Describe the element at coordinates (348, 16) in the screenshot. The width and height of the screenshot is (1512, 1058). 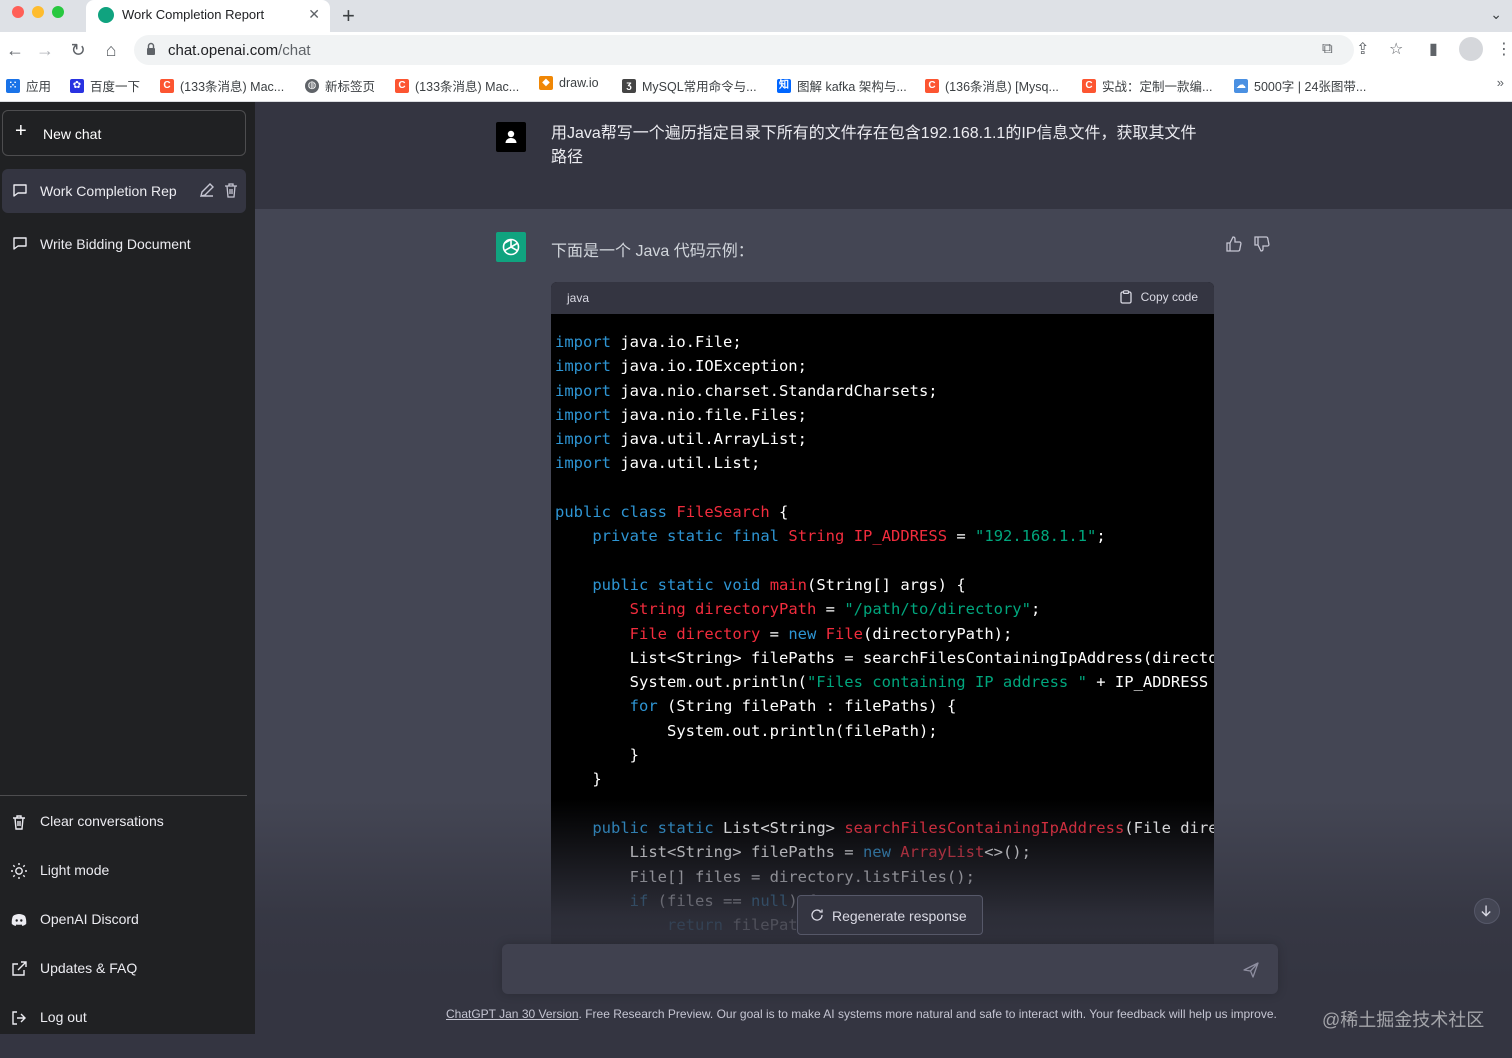
I see `new-tab-plus-icon: +` at that location.